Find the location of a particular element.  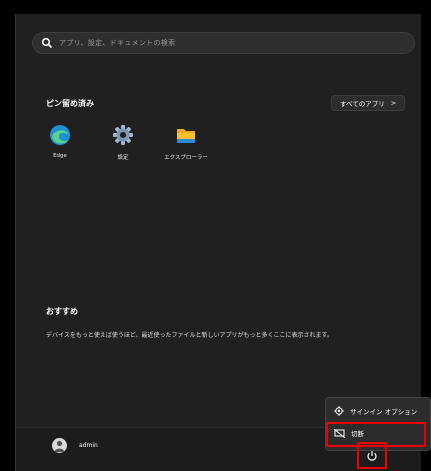

folder-icon is located at coordinates (186, 135).